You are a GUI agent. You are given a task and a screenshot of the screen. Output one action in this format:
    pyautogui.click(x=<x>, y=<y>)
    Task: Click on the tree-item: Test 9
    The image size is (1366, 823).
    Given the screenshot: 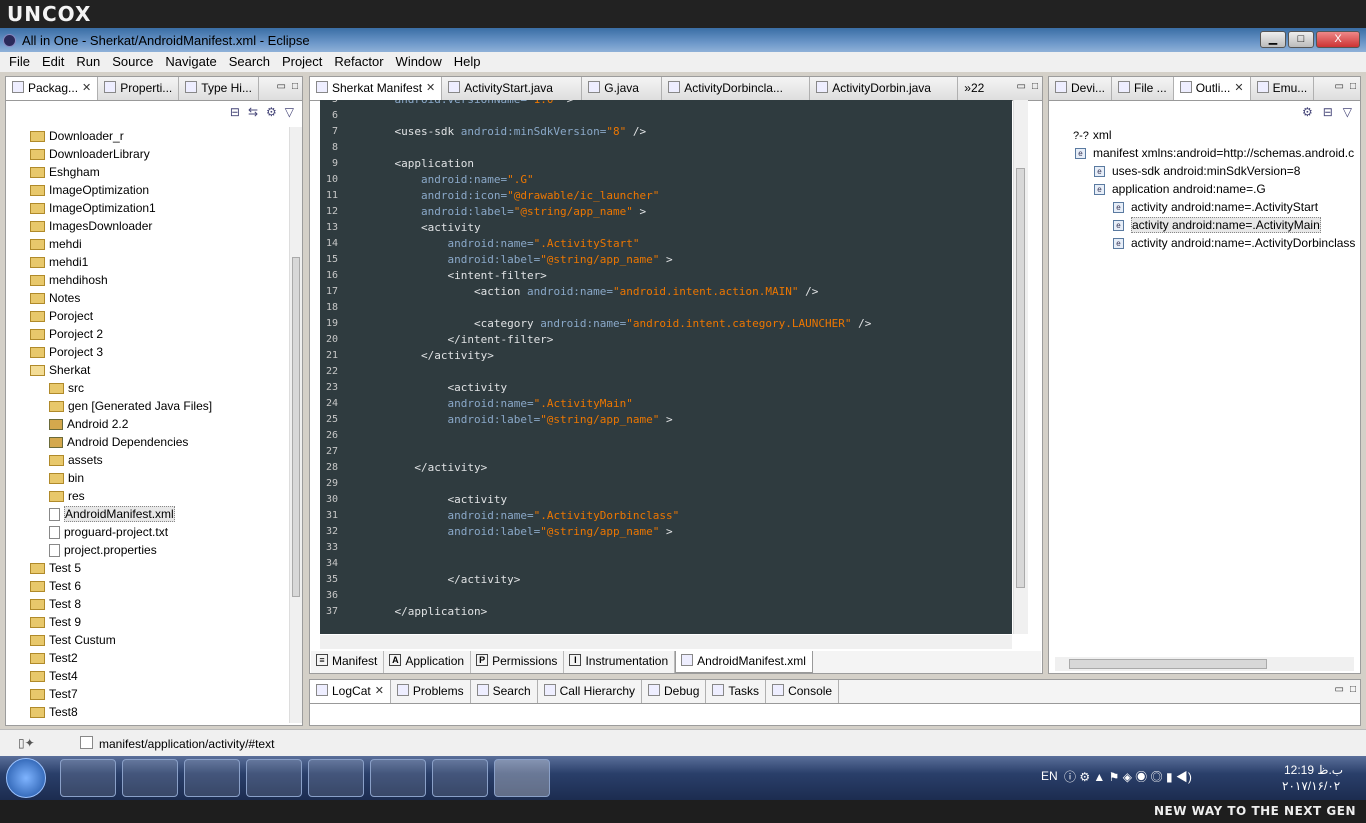 What is the action you would take?
    pyautogui.click(x=147, y=622)
    